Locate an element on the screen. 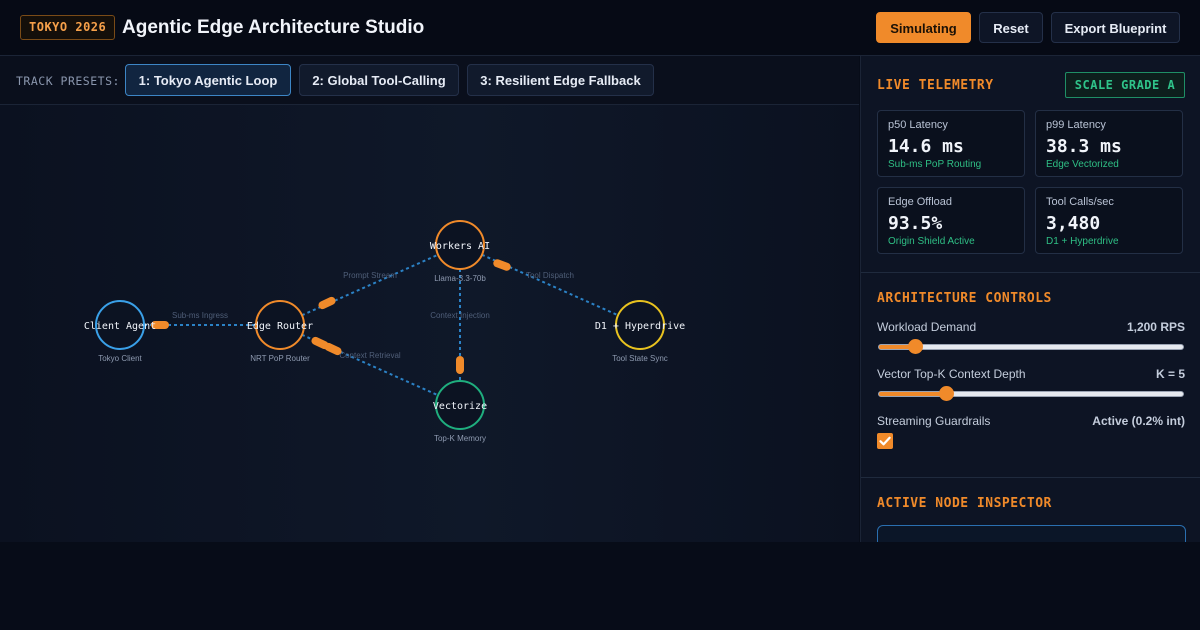  edge-label: Prompt Stream is located at coordinates (370, 275).